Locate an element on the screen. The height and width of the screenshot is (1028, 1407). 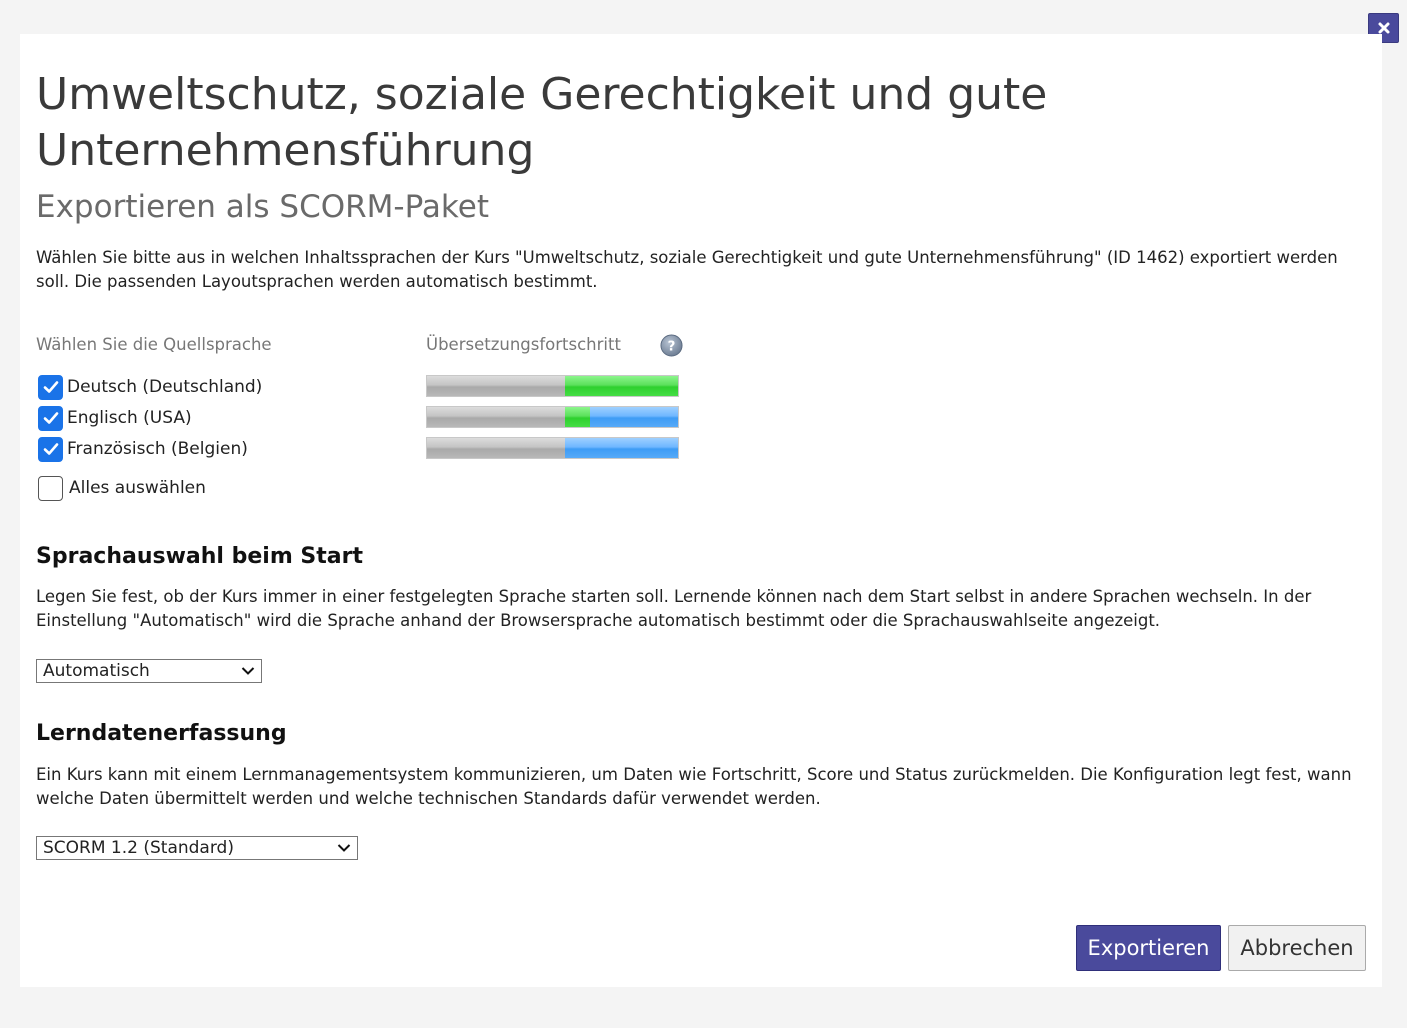
tracking-select-value: SCORM 1.2 (Standard) is located at coordinates (138, 848).